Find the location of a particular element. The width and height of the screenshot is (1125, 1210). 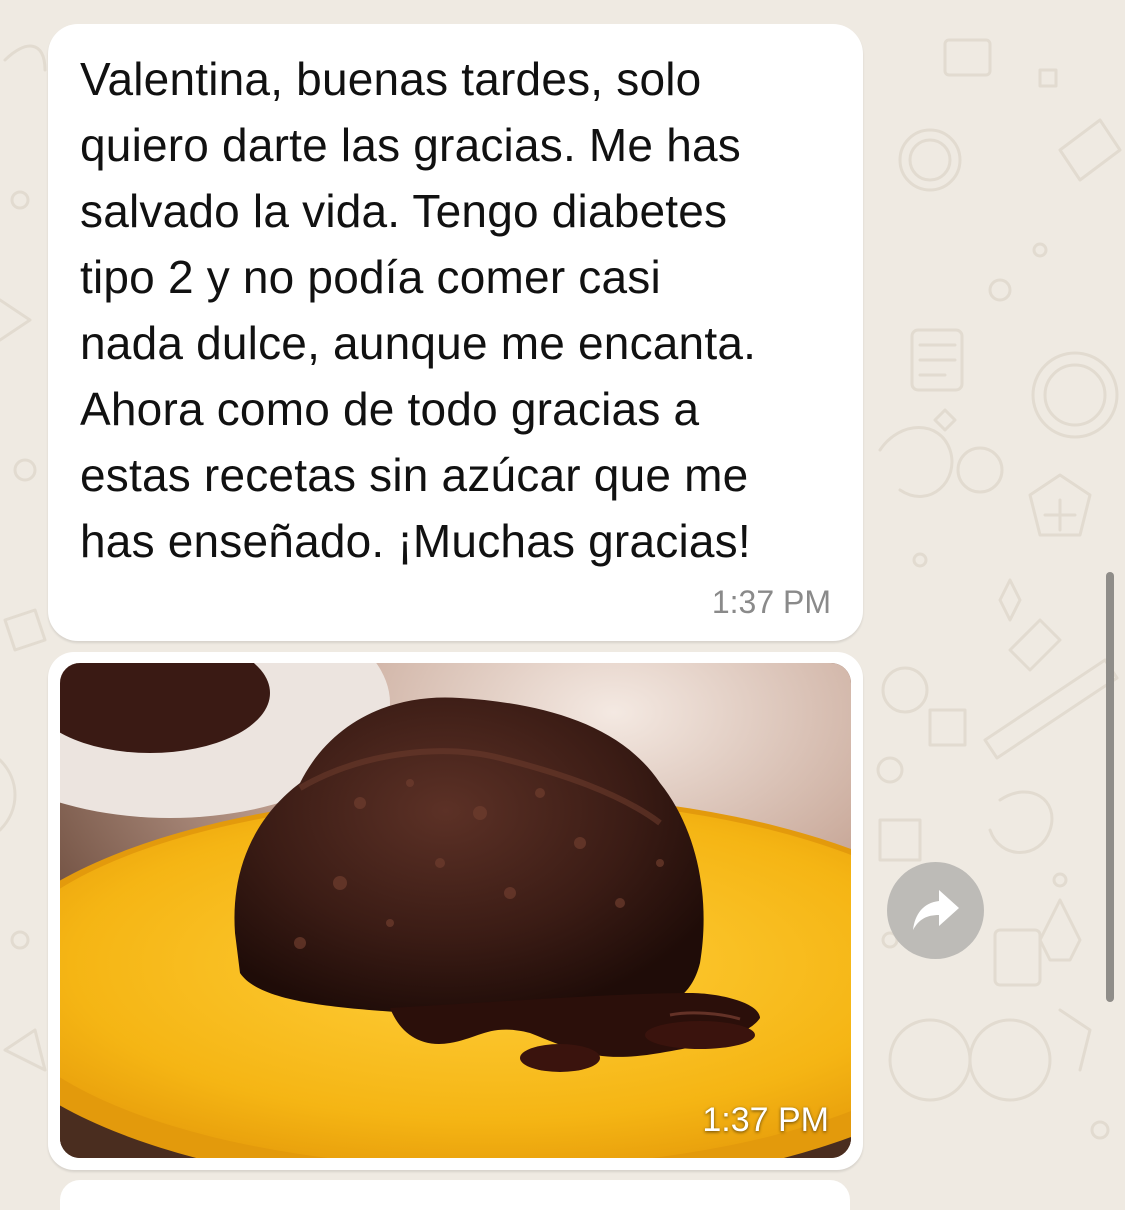

forward-button is located at coordinates (935, 910).